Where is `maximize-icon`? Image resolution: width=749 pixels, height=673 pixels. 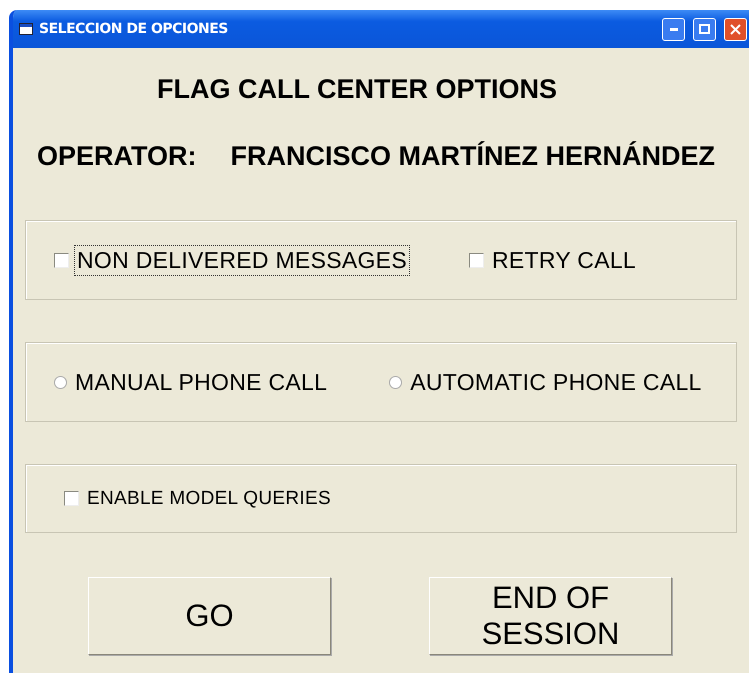
maximize-icon is located at coordinates (704, 29).